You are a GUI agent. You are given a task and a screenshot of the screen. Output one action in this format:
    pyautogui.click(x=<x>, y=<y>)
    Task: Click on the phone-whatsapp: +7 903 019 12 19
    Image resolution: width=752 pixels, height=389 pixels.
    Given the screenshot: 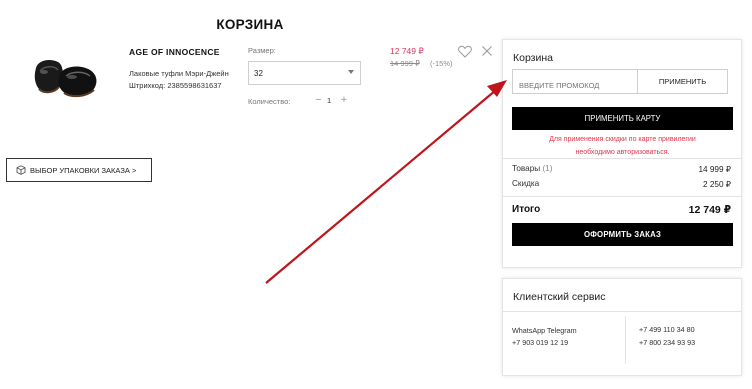 What is the action you would take?
    pyautogui.click(x=540, y=342)
    